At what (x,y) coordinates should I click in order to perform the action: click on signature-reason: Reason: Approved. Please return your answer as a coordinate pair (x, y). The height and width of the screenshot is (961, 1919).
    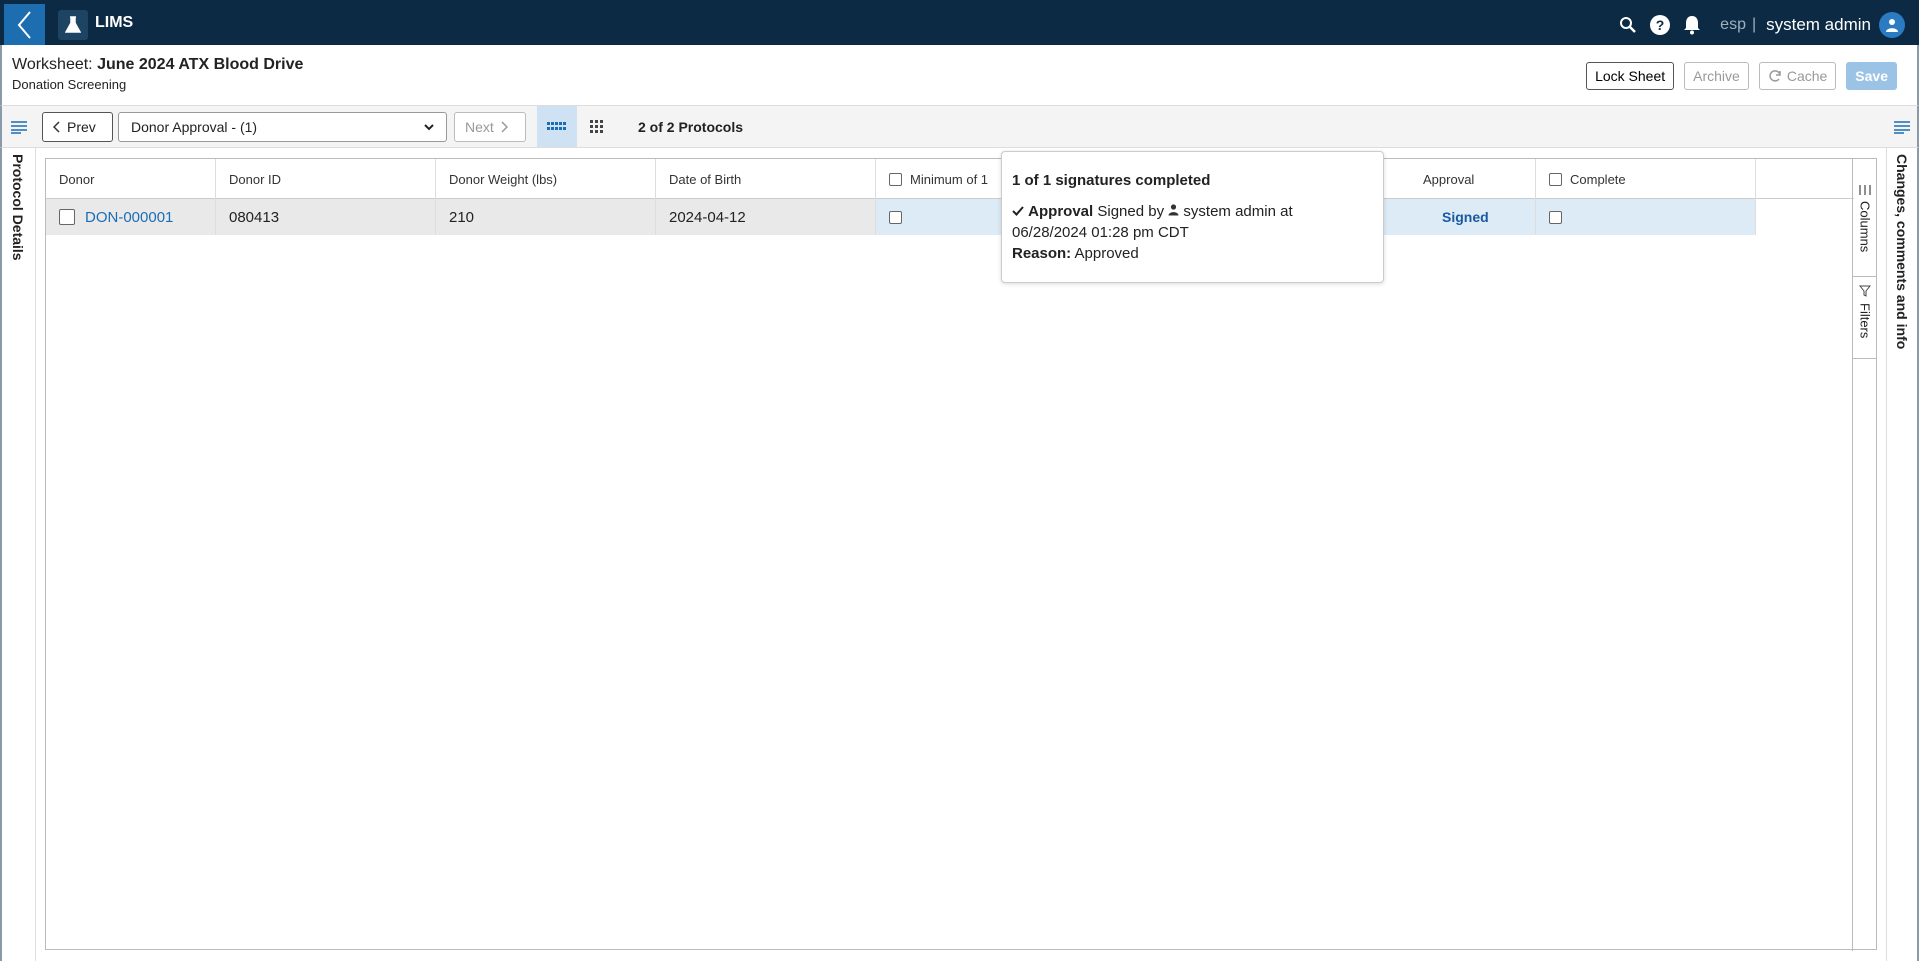
    Looking at the image, I should click on (1192, 253).